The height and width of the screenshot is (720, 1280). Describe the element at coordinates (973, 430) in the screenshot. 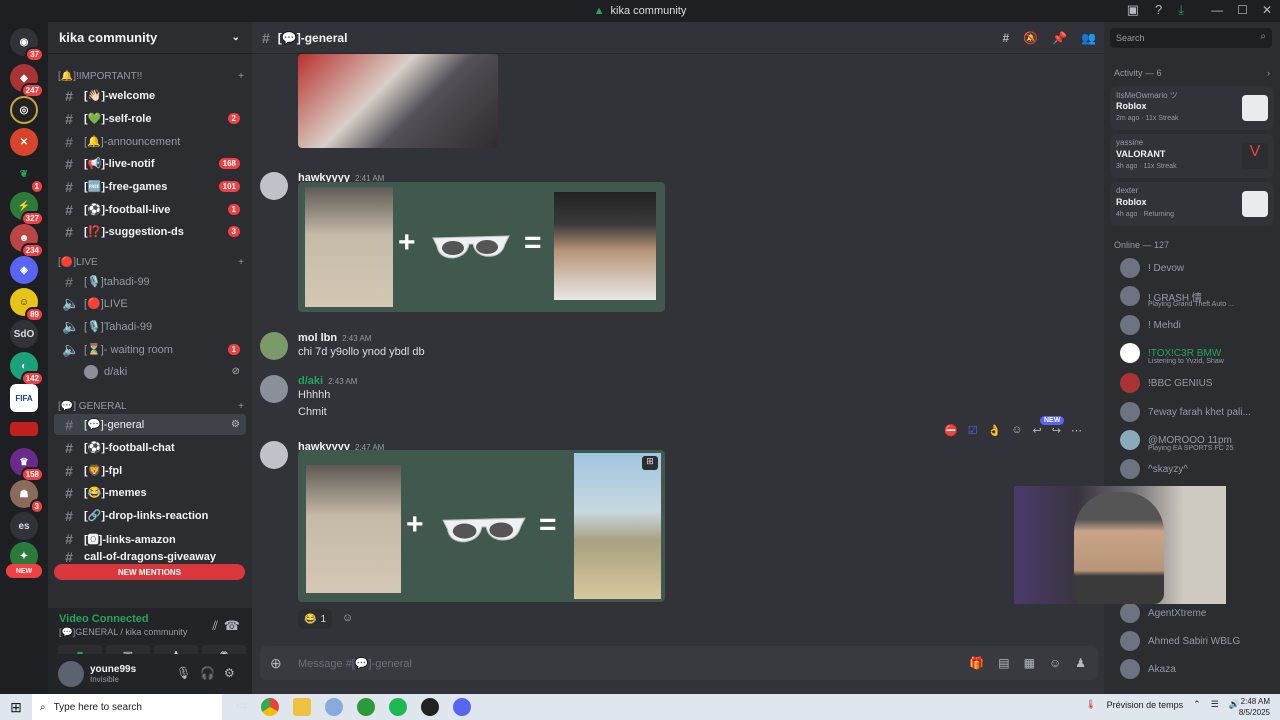

I see `reaction-check-icon: ☑` at that location.